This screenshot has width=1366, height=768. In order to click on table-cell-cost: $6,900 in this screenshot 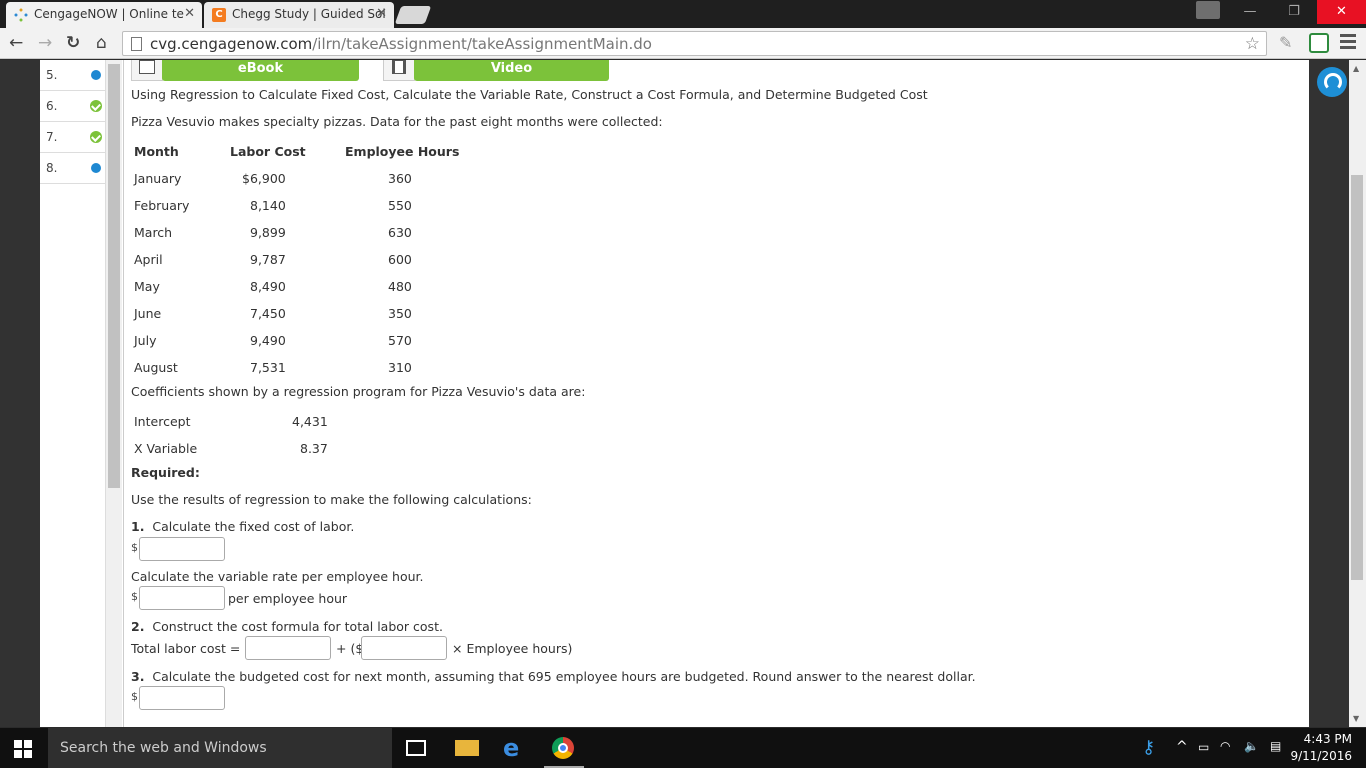, I will do `click(264, 178)`.